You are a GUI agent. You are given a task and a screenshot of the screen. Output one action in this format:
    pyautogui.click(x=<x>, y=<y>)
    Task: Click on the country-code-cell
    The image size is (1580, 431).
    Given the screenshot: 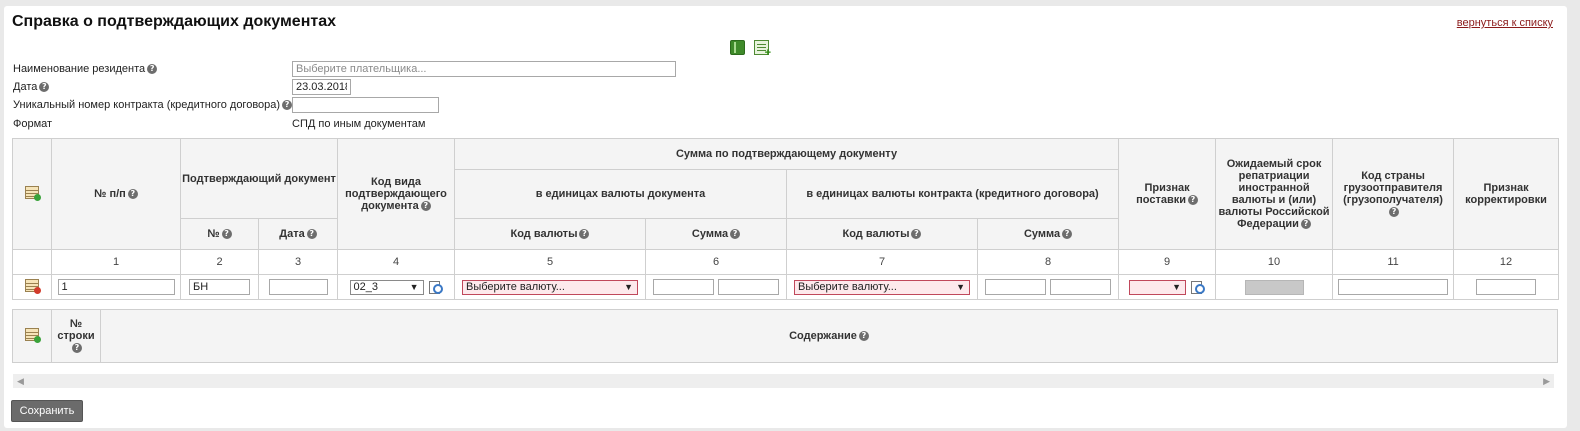 What is the action you would take?
    pyautogui.click(x=1393, y=287)
    